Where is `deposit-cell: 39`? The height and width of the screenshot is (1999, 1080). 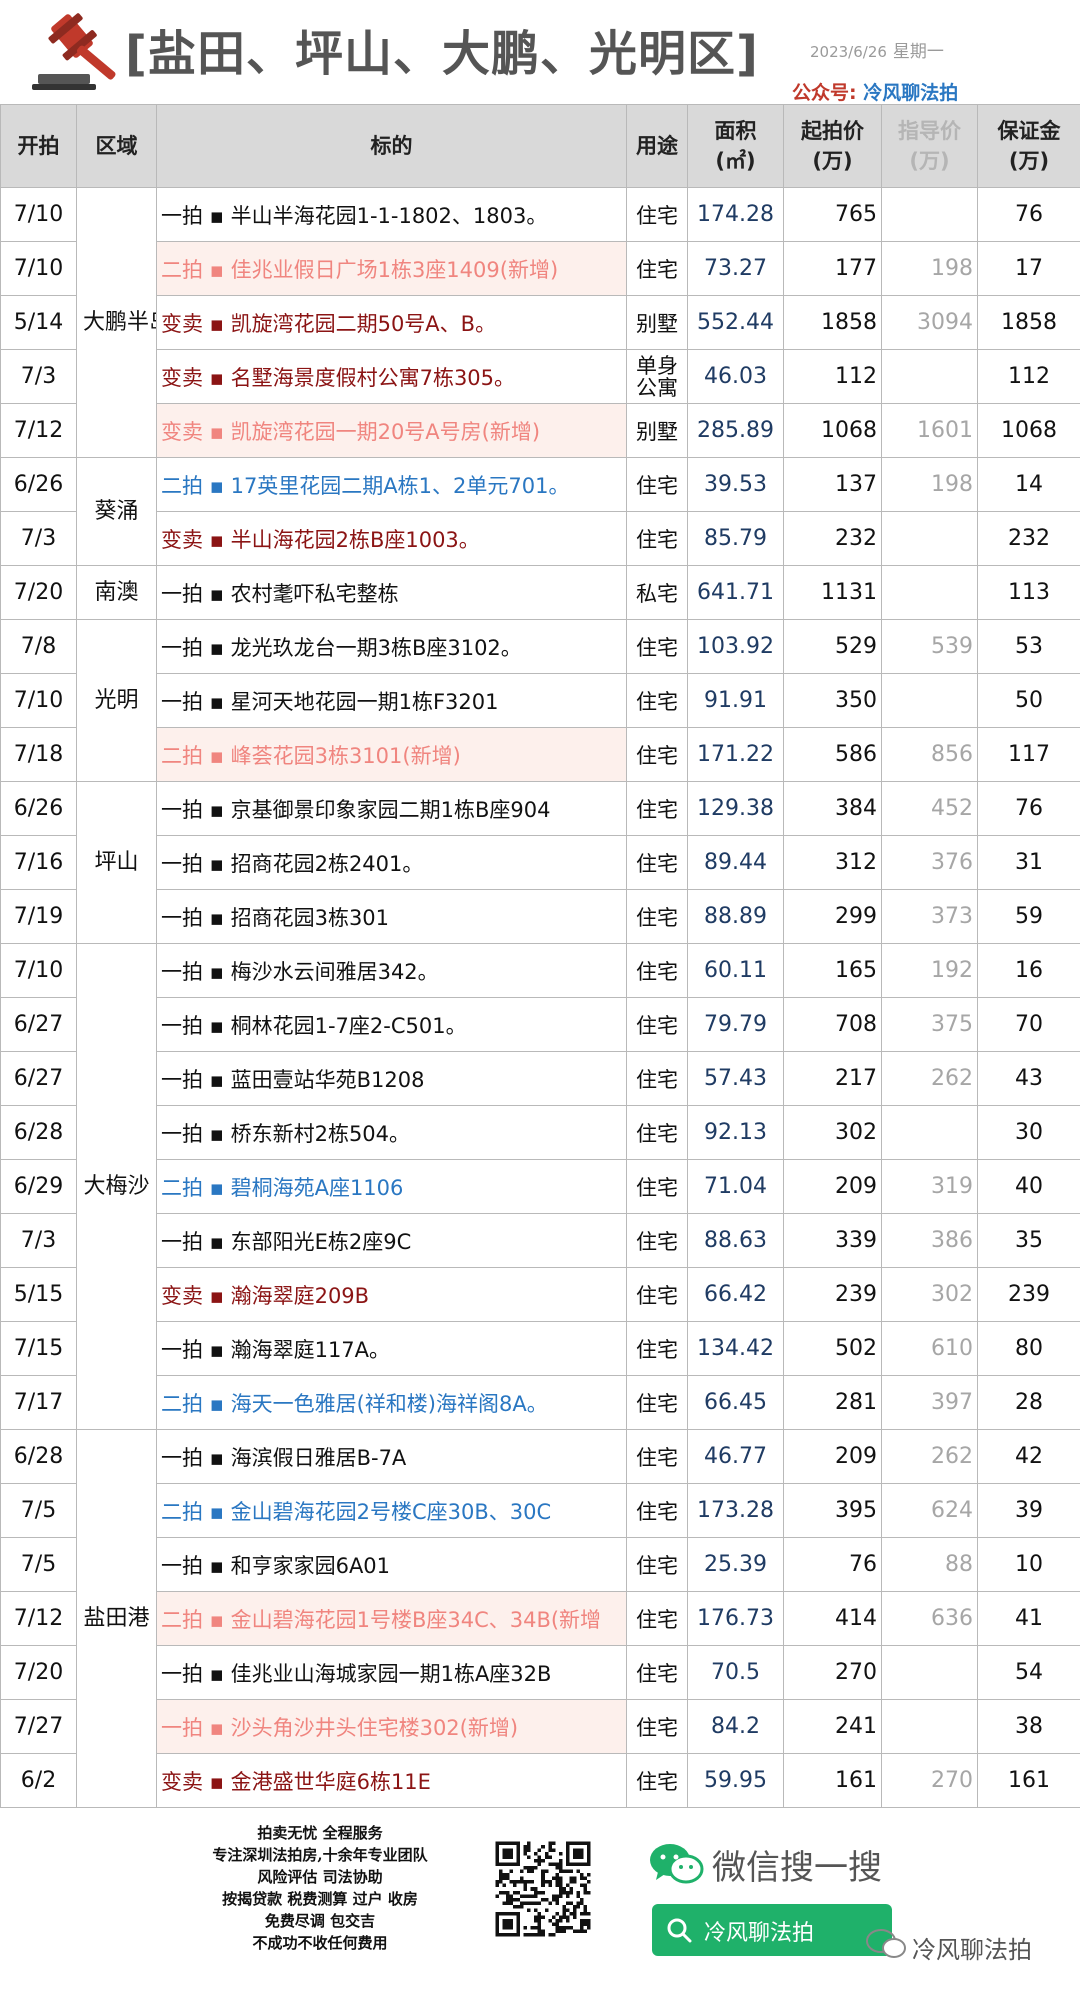 deposit-cell: 39 is located at coordinates (1028, 1510).